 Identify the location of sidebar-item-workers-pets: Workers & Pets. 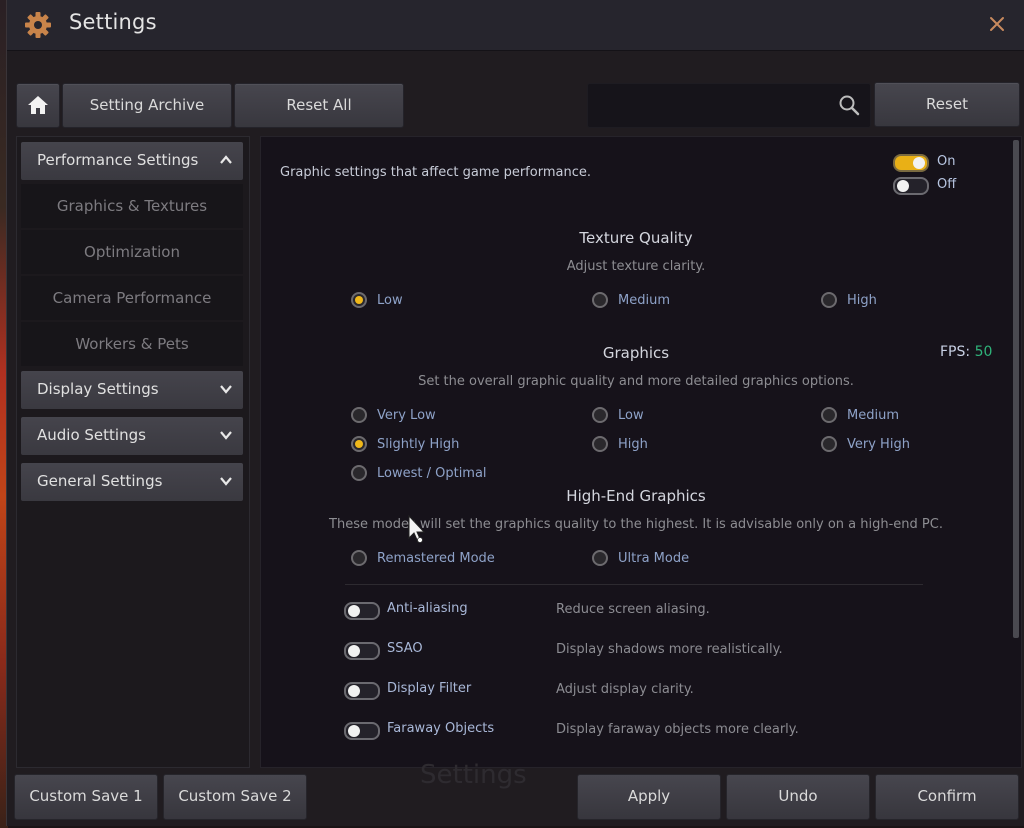
(132, 344).